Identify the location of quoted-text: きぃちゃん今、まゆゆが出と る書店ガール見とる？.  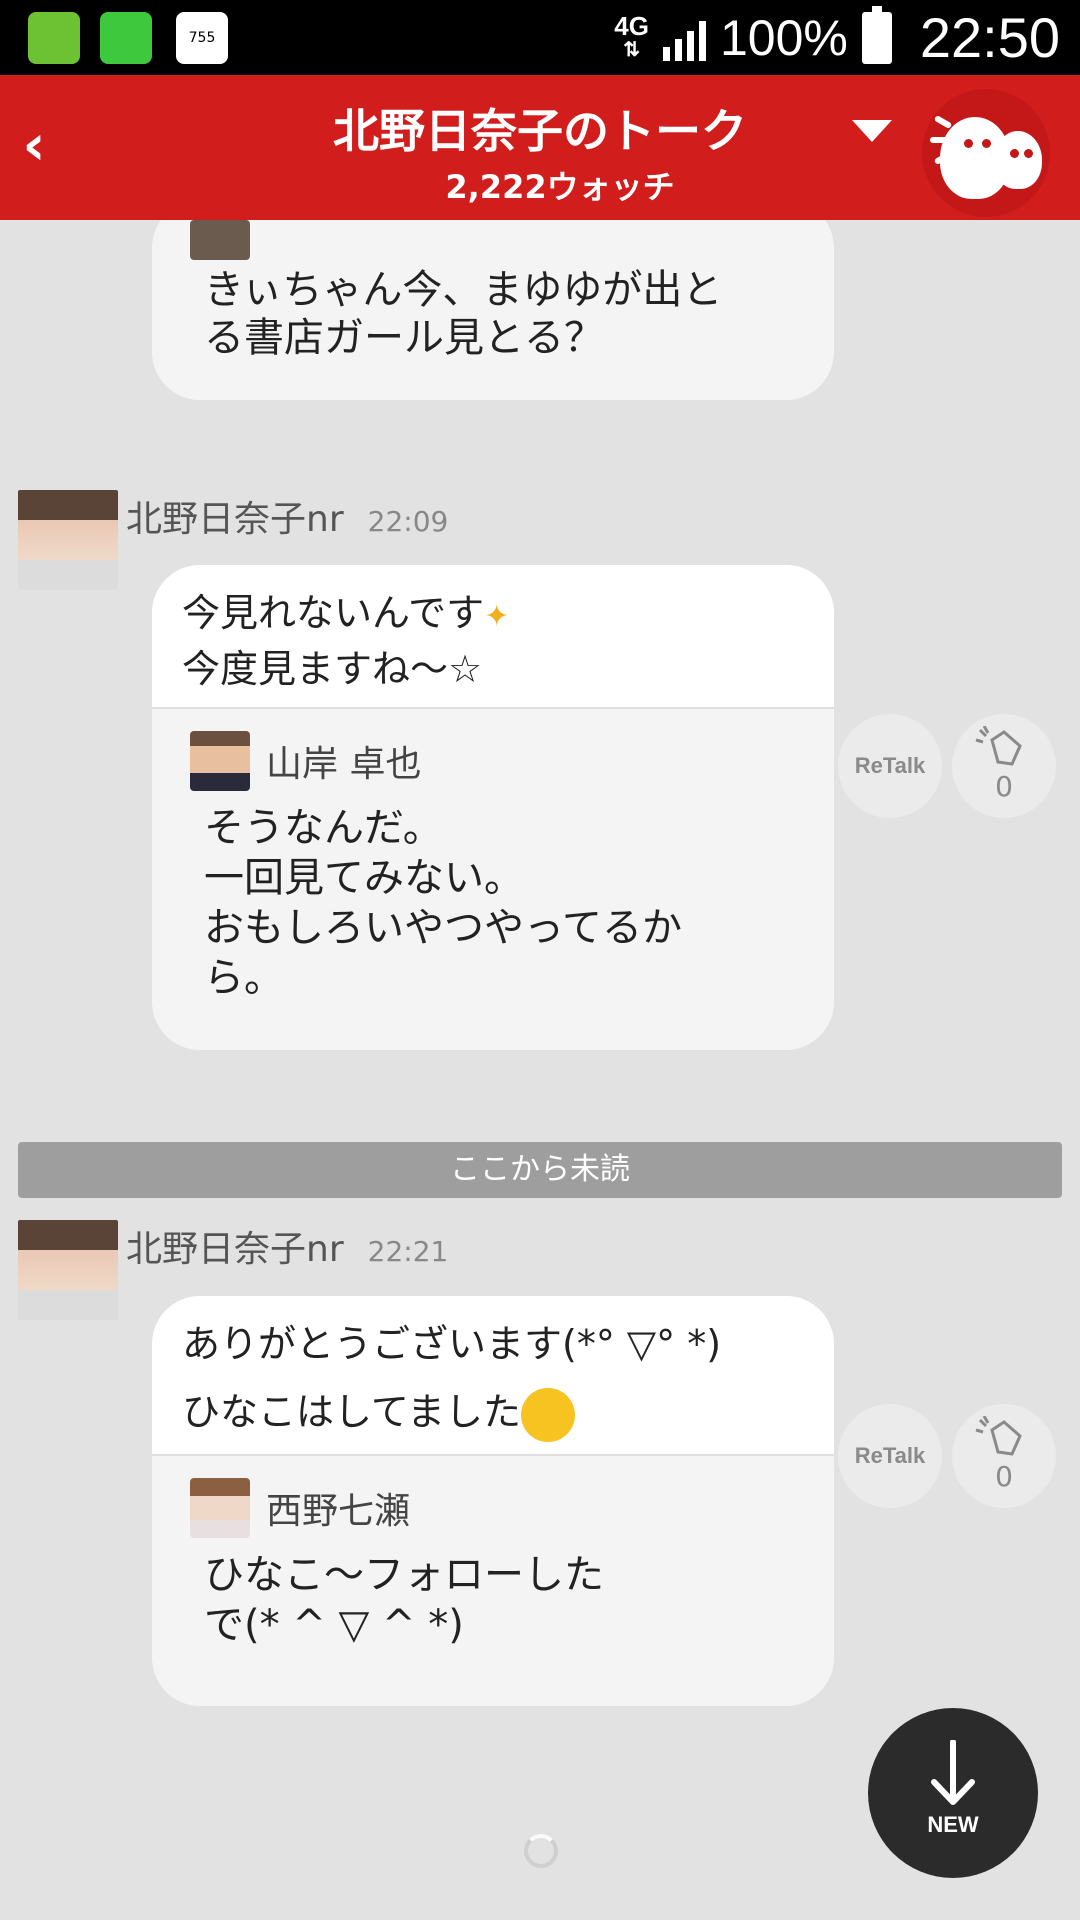
(463, 314).